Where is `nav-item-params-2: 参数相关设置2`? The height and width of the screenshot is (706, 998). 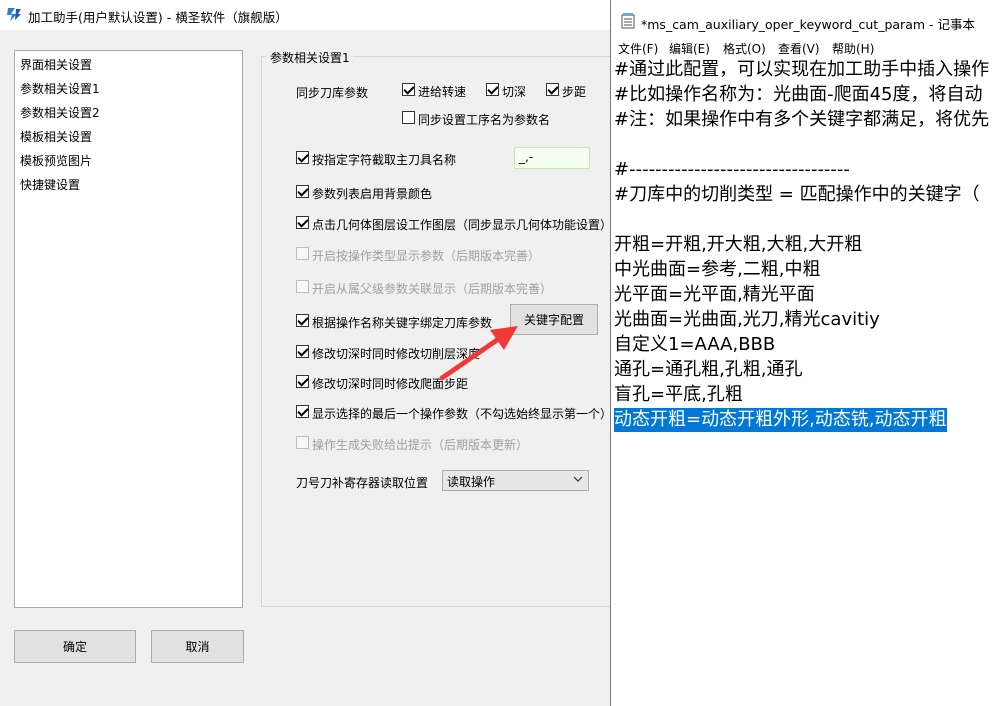 nav-item-params-2: 参数相关设置2 is located at coordinates (60, 112).